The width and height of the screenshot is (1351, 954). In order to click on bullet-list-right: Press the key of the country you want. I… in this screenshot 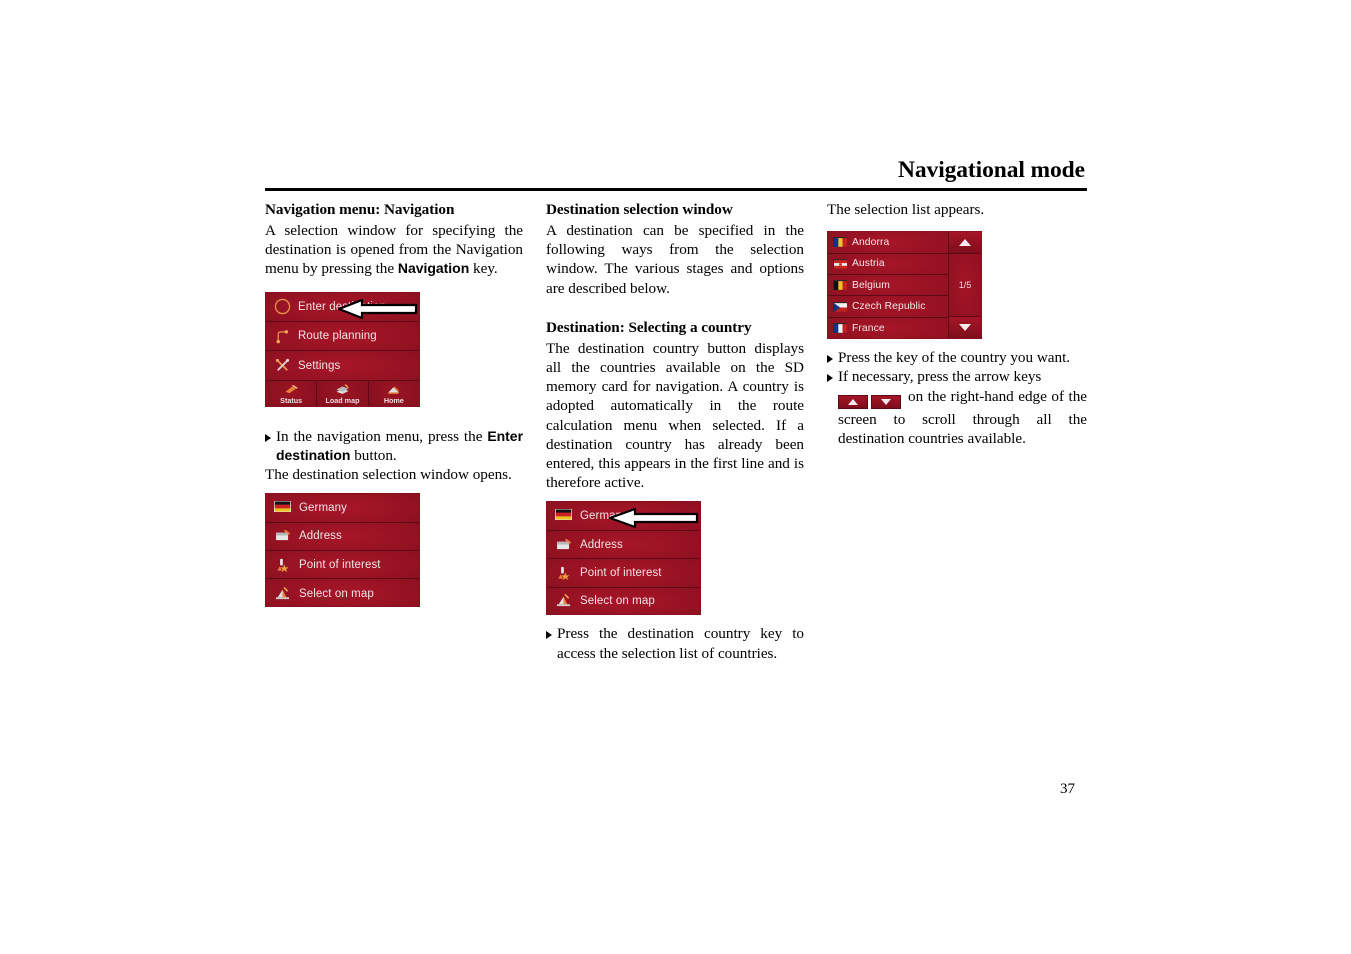, I will do `click(957, 398)`.